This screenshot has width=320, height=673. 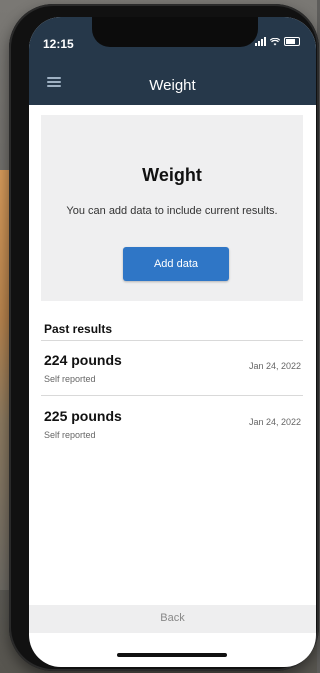 I want to click on wifi-icon, so click(x=275, y=41).